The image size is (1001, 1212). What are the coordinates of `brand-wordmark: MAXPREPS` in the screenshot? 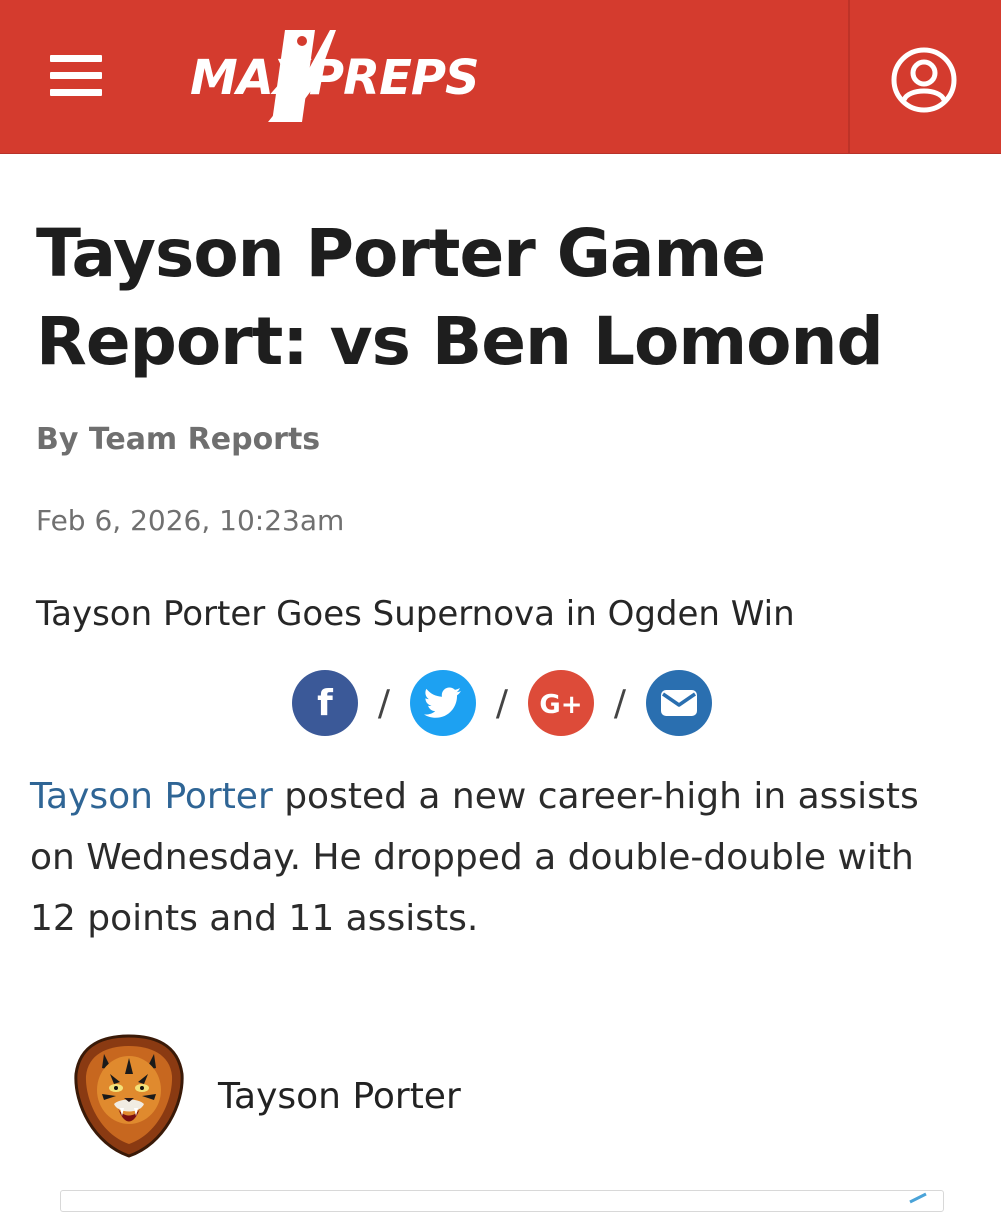 It's located at (335, 78).